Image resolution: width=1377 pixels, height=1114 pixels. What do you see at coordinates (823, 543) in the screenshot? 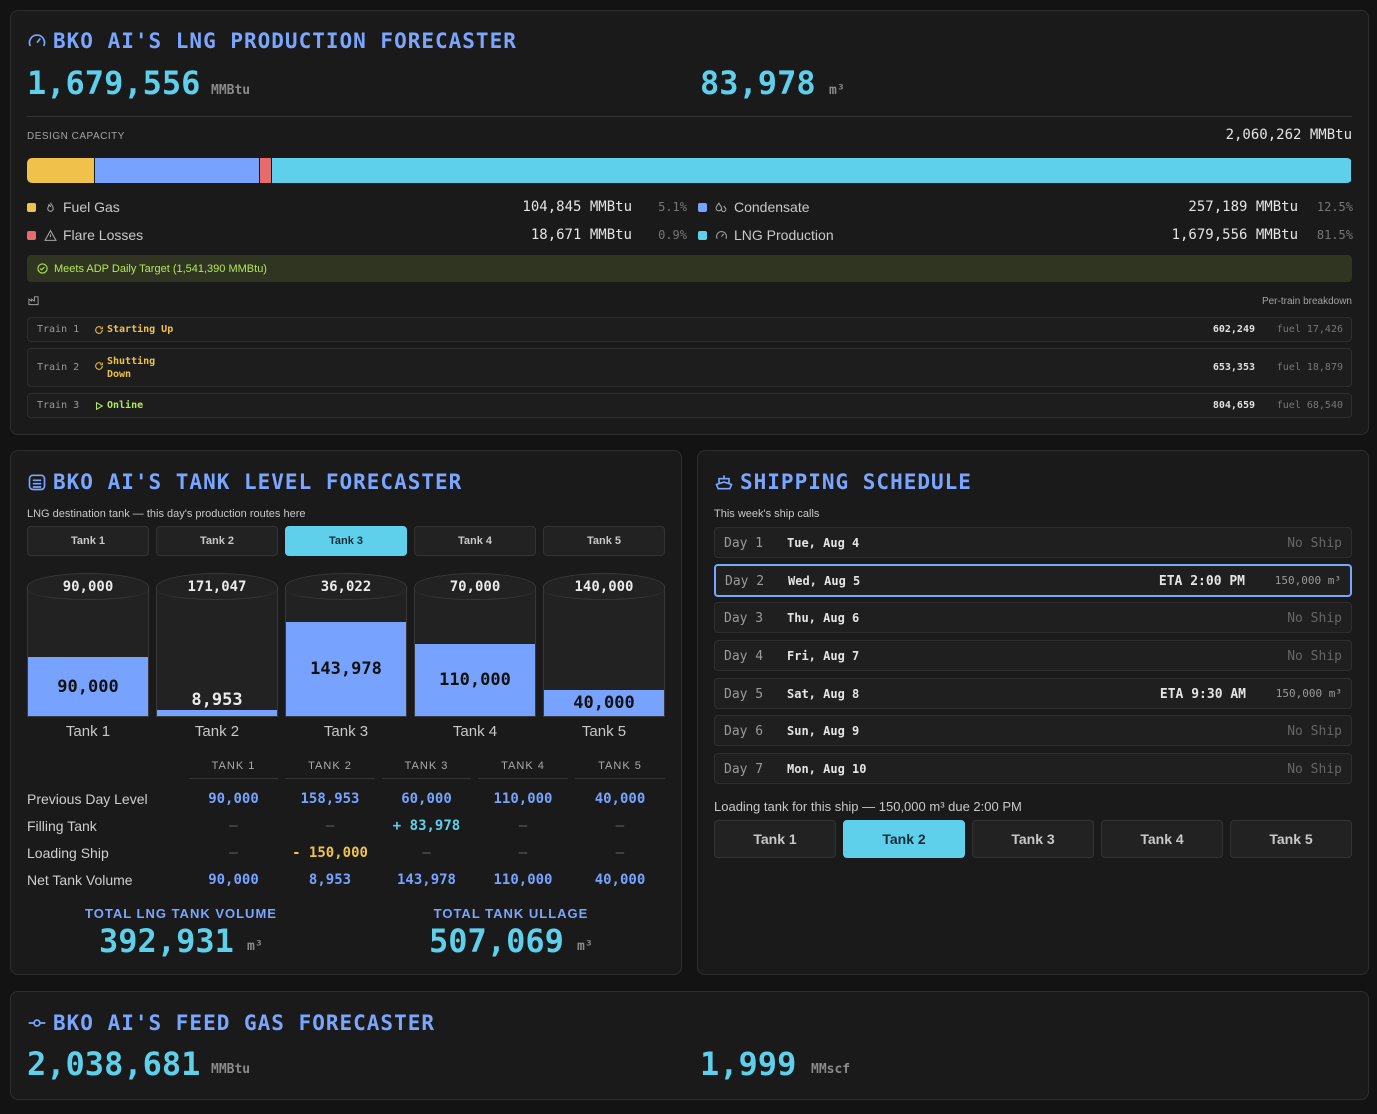
I see `ship-date: Tue, Aug 4` at bounding box center [823, 543].